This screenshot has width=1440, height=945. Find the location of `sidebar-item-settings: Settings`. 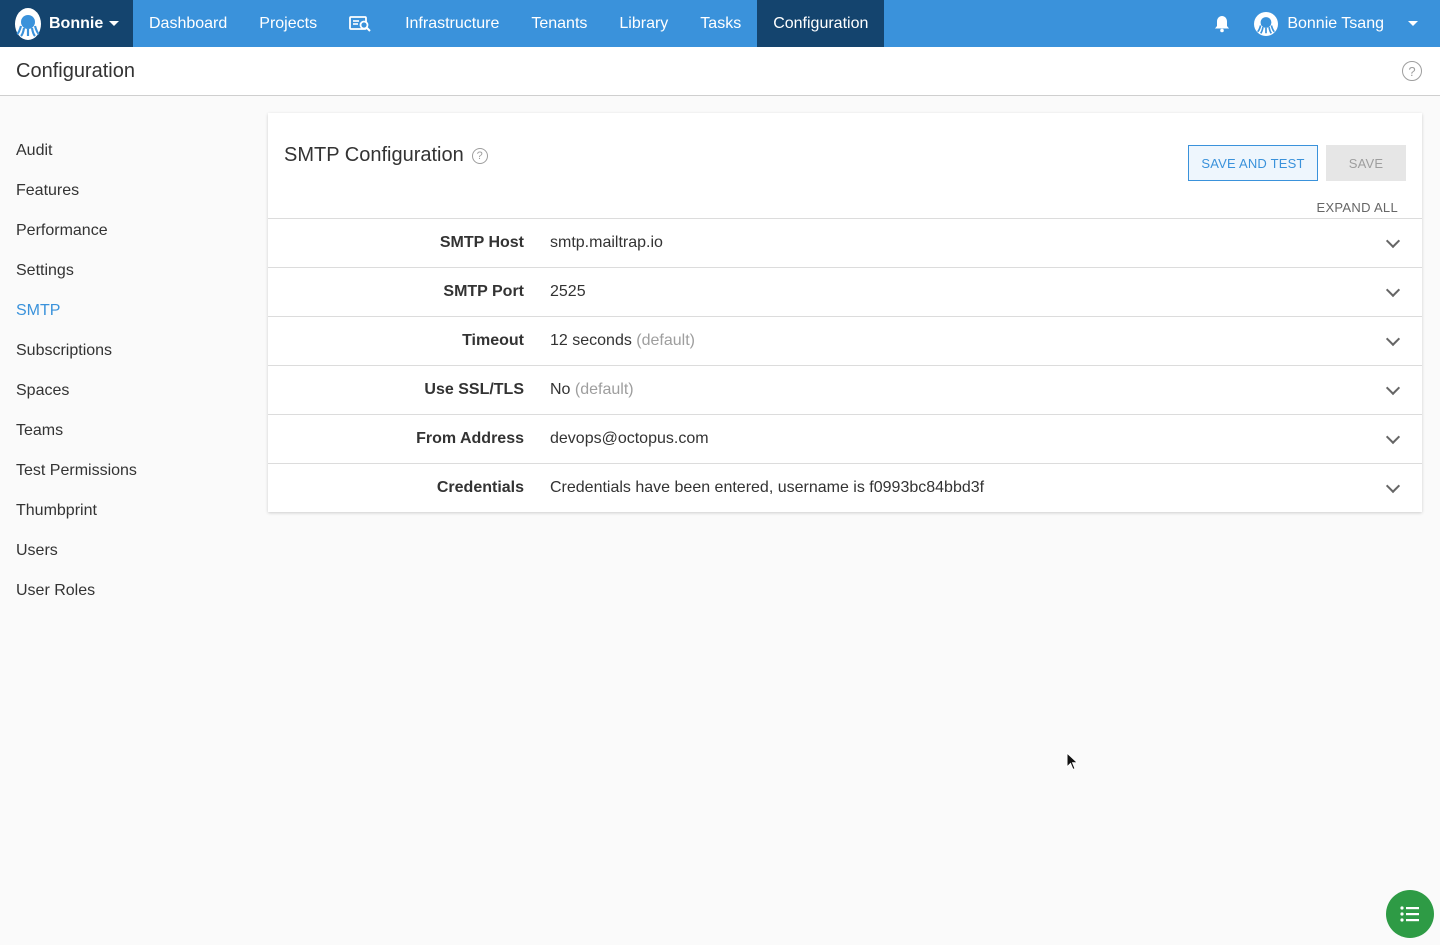

sidebar-item-settings: Settings is located at coordinates (125, 271).